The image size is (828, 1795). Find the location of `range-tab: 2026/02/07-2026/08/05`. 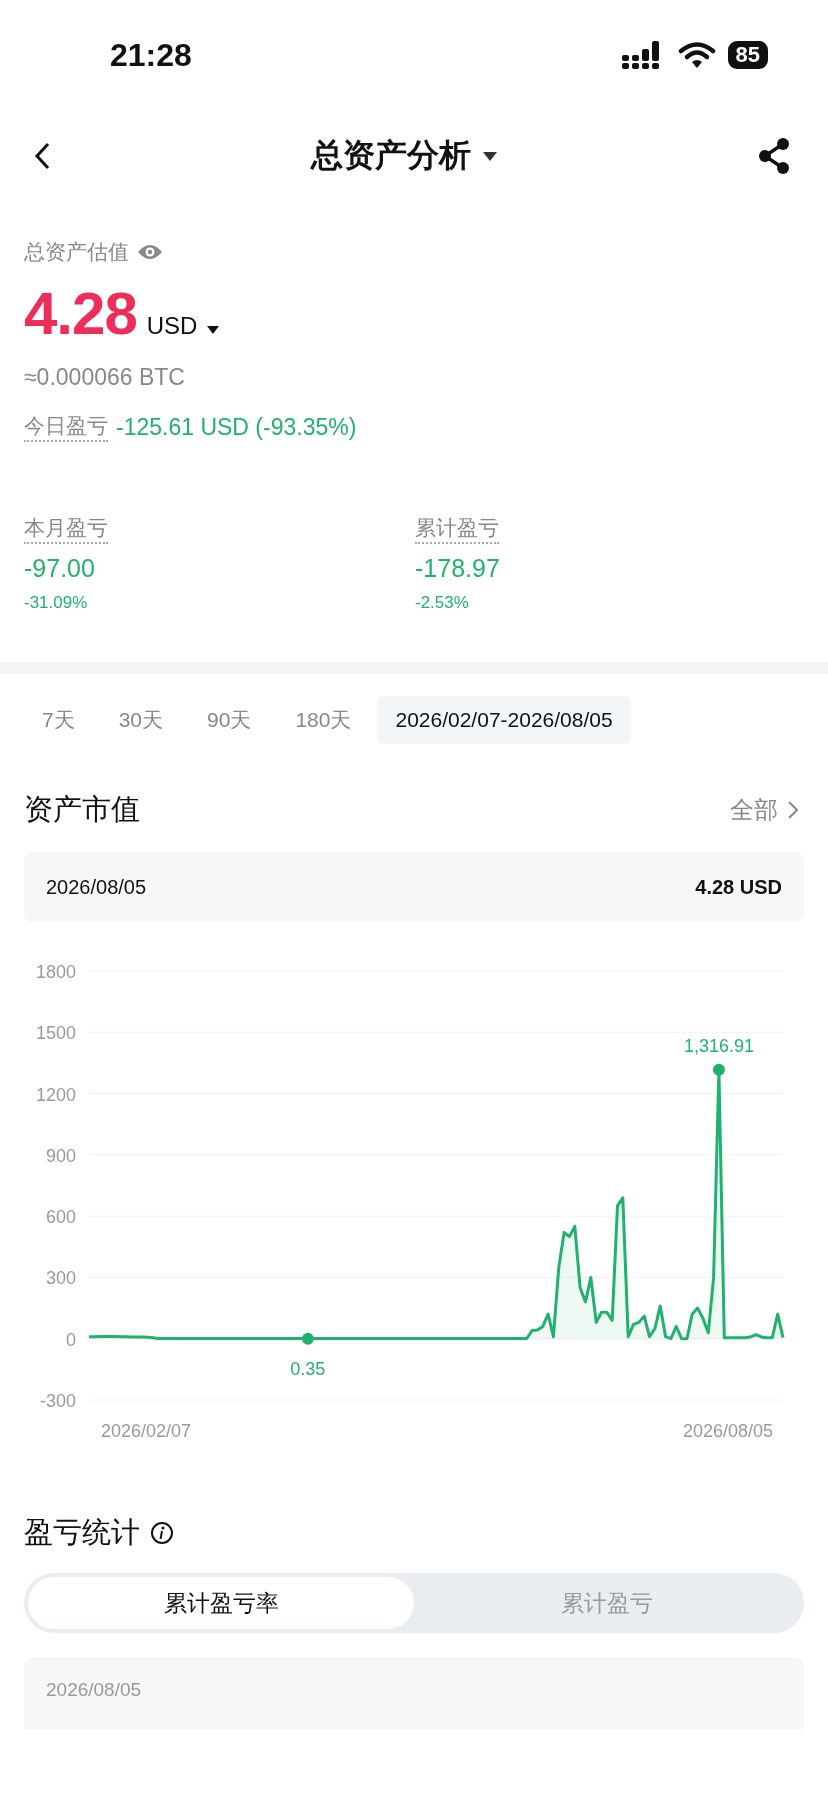

range-tab: 2026/02/07-2026/08/05 is located at coordinates (504, 720).